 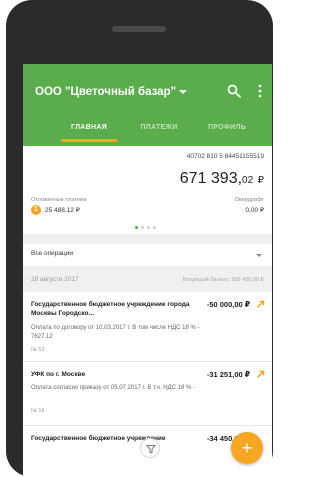 What do you see at coordinates (58, 374) in the screenshot?
I see `operation-counterparty: УФК по г. Москве` at bounding box center [58, 374].